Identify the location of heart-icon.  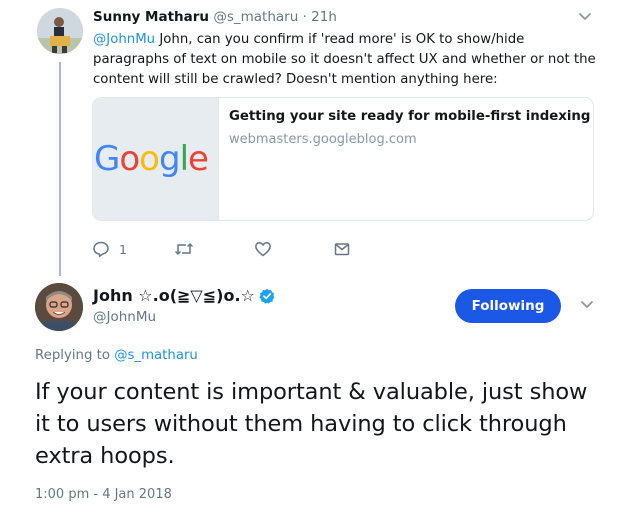
(263, 249).